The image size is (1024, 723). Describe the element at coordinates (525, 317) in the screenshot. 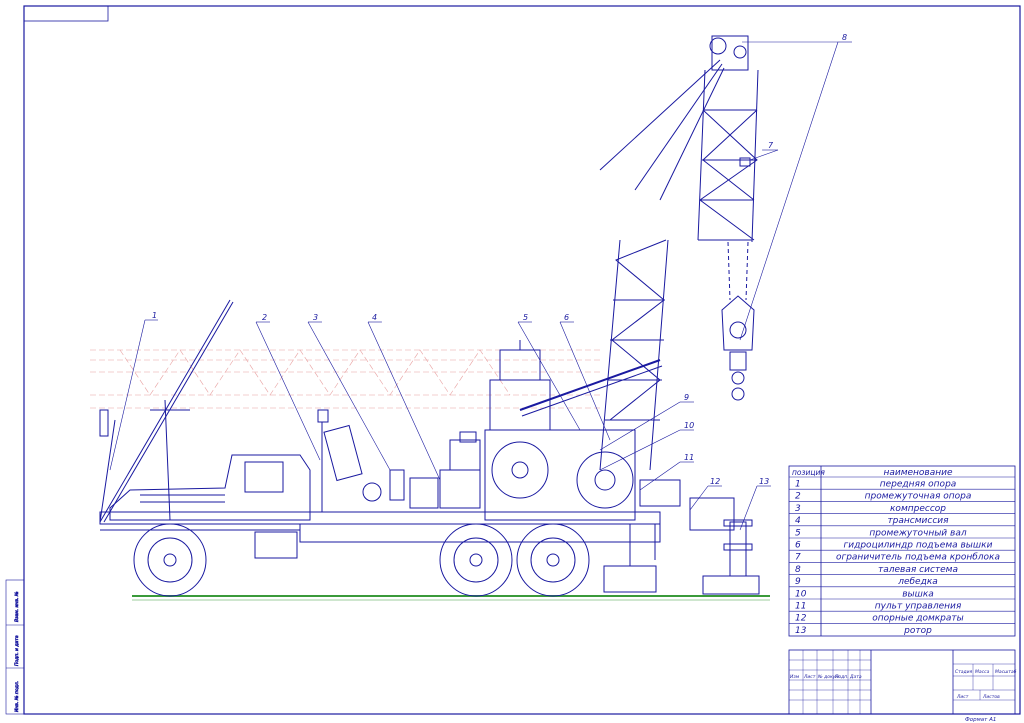

I see `callout-5: 5` at that location.